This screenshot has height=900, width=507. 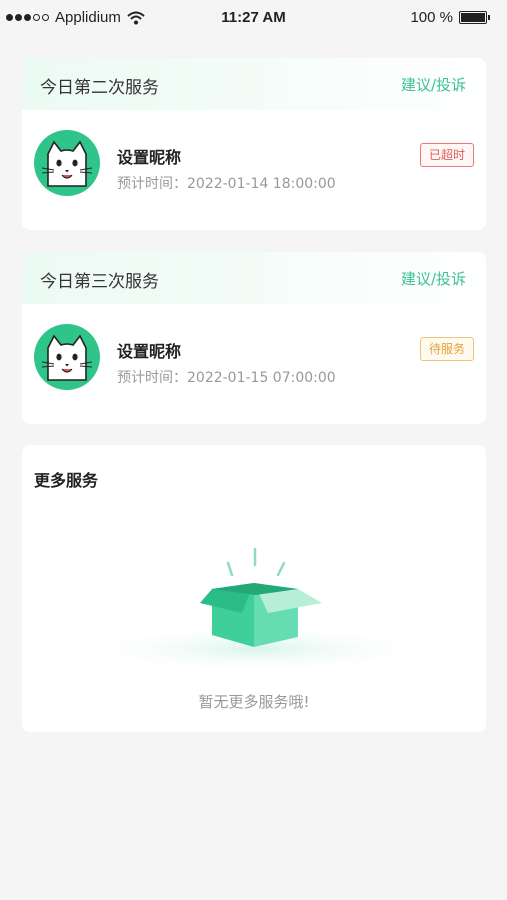 What do you see at coordinates (254, 702) in the screenshot?
I see `empty-state-text: 暂无更多服务哦!` at bounding box center [254, 702].